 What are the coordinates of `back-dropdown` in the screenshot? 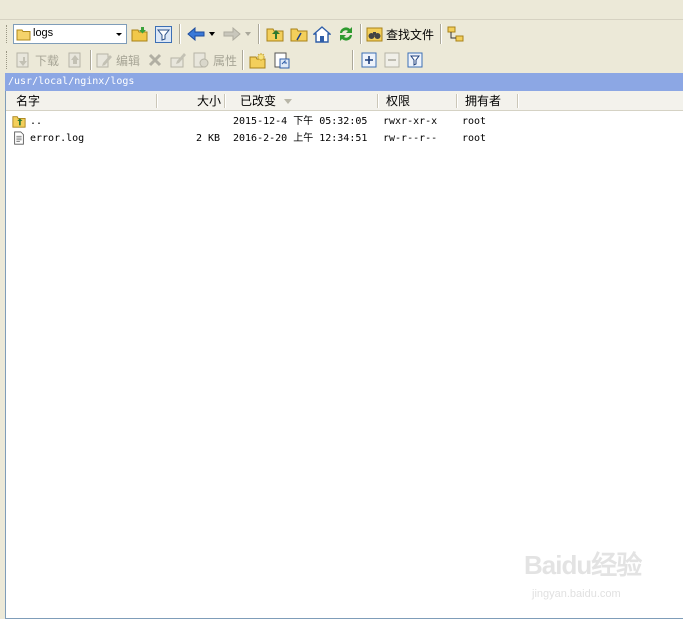 It's located at (212, 34).